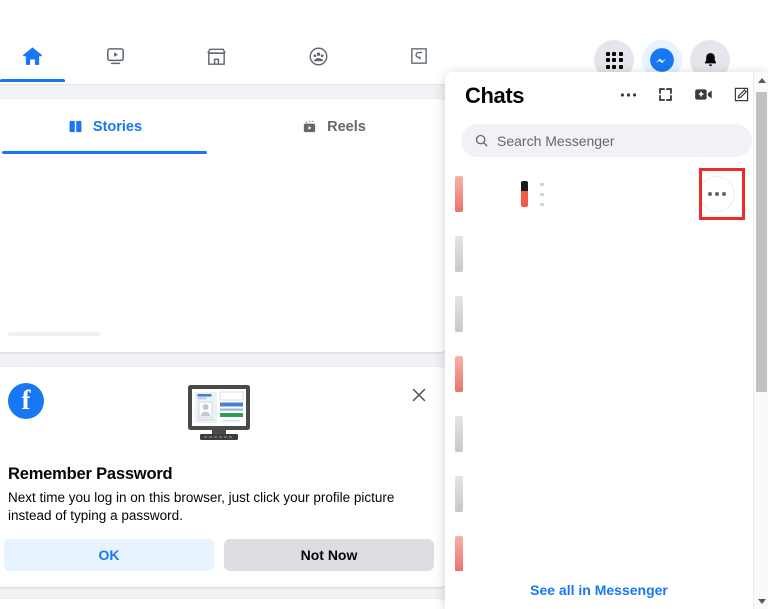 The height and width of the screenshot is (609, 768). What do you see at coordinates (117, 126) in the screenshot?
I see `tab-stories-label: Stories` at bounding box center [117, 126].